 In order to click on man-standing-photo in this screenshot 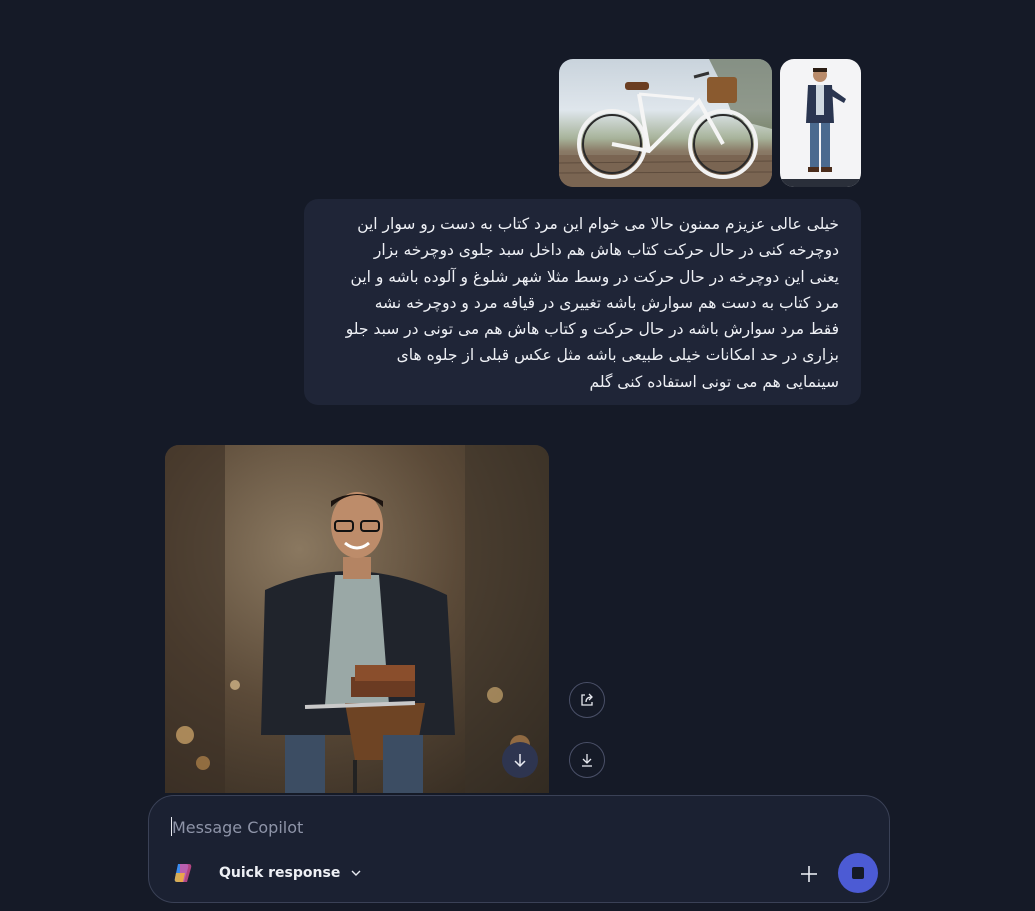, I will do `click(820, 127)`.